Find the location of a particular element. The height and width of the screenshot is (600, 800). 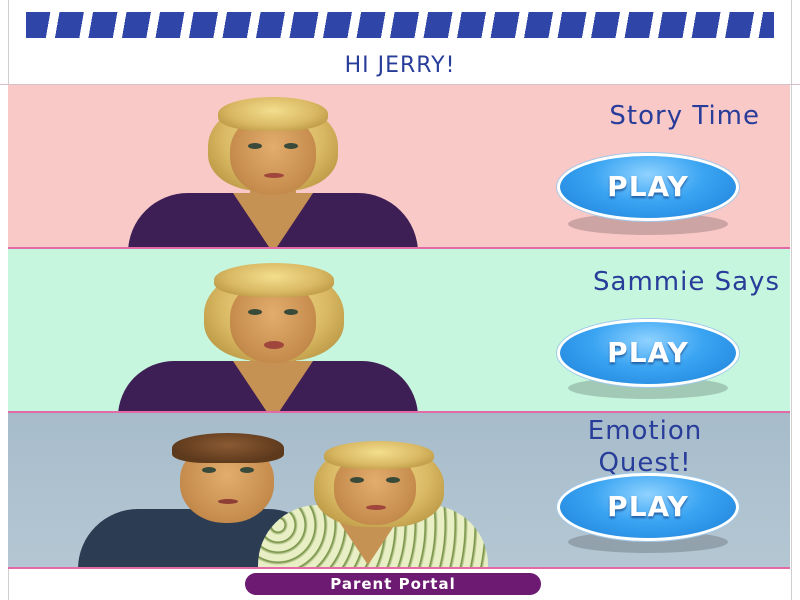

panel-title: Sammie Says is located at coordinates (686, 282).